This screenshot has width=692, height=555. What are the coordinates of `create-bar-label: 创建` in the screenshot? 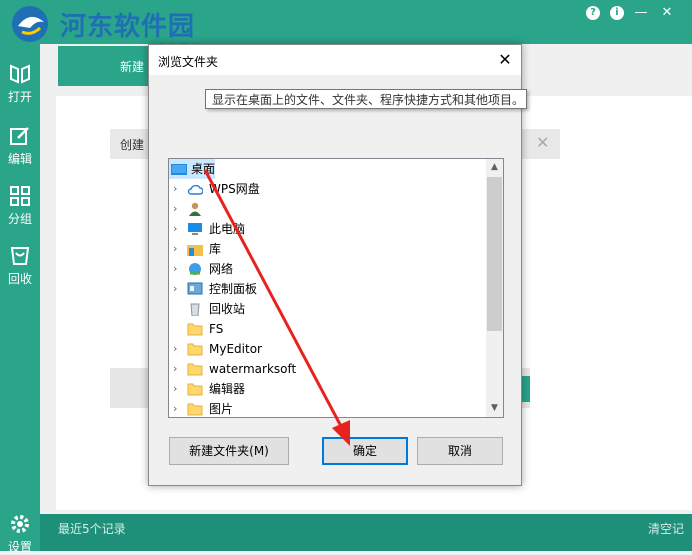 It's located at (132, 145).